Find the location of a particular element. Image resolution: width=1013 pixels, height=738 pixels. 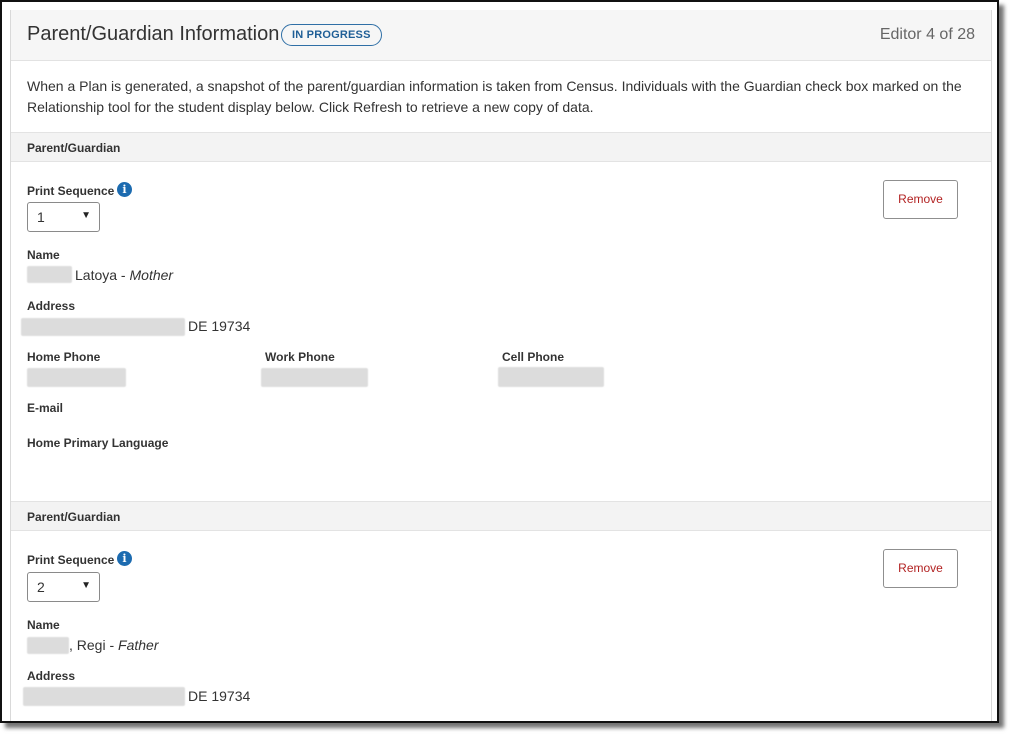

home-phone-label: Home Phone is located at coordinates (64, 357).